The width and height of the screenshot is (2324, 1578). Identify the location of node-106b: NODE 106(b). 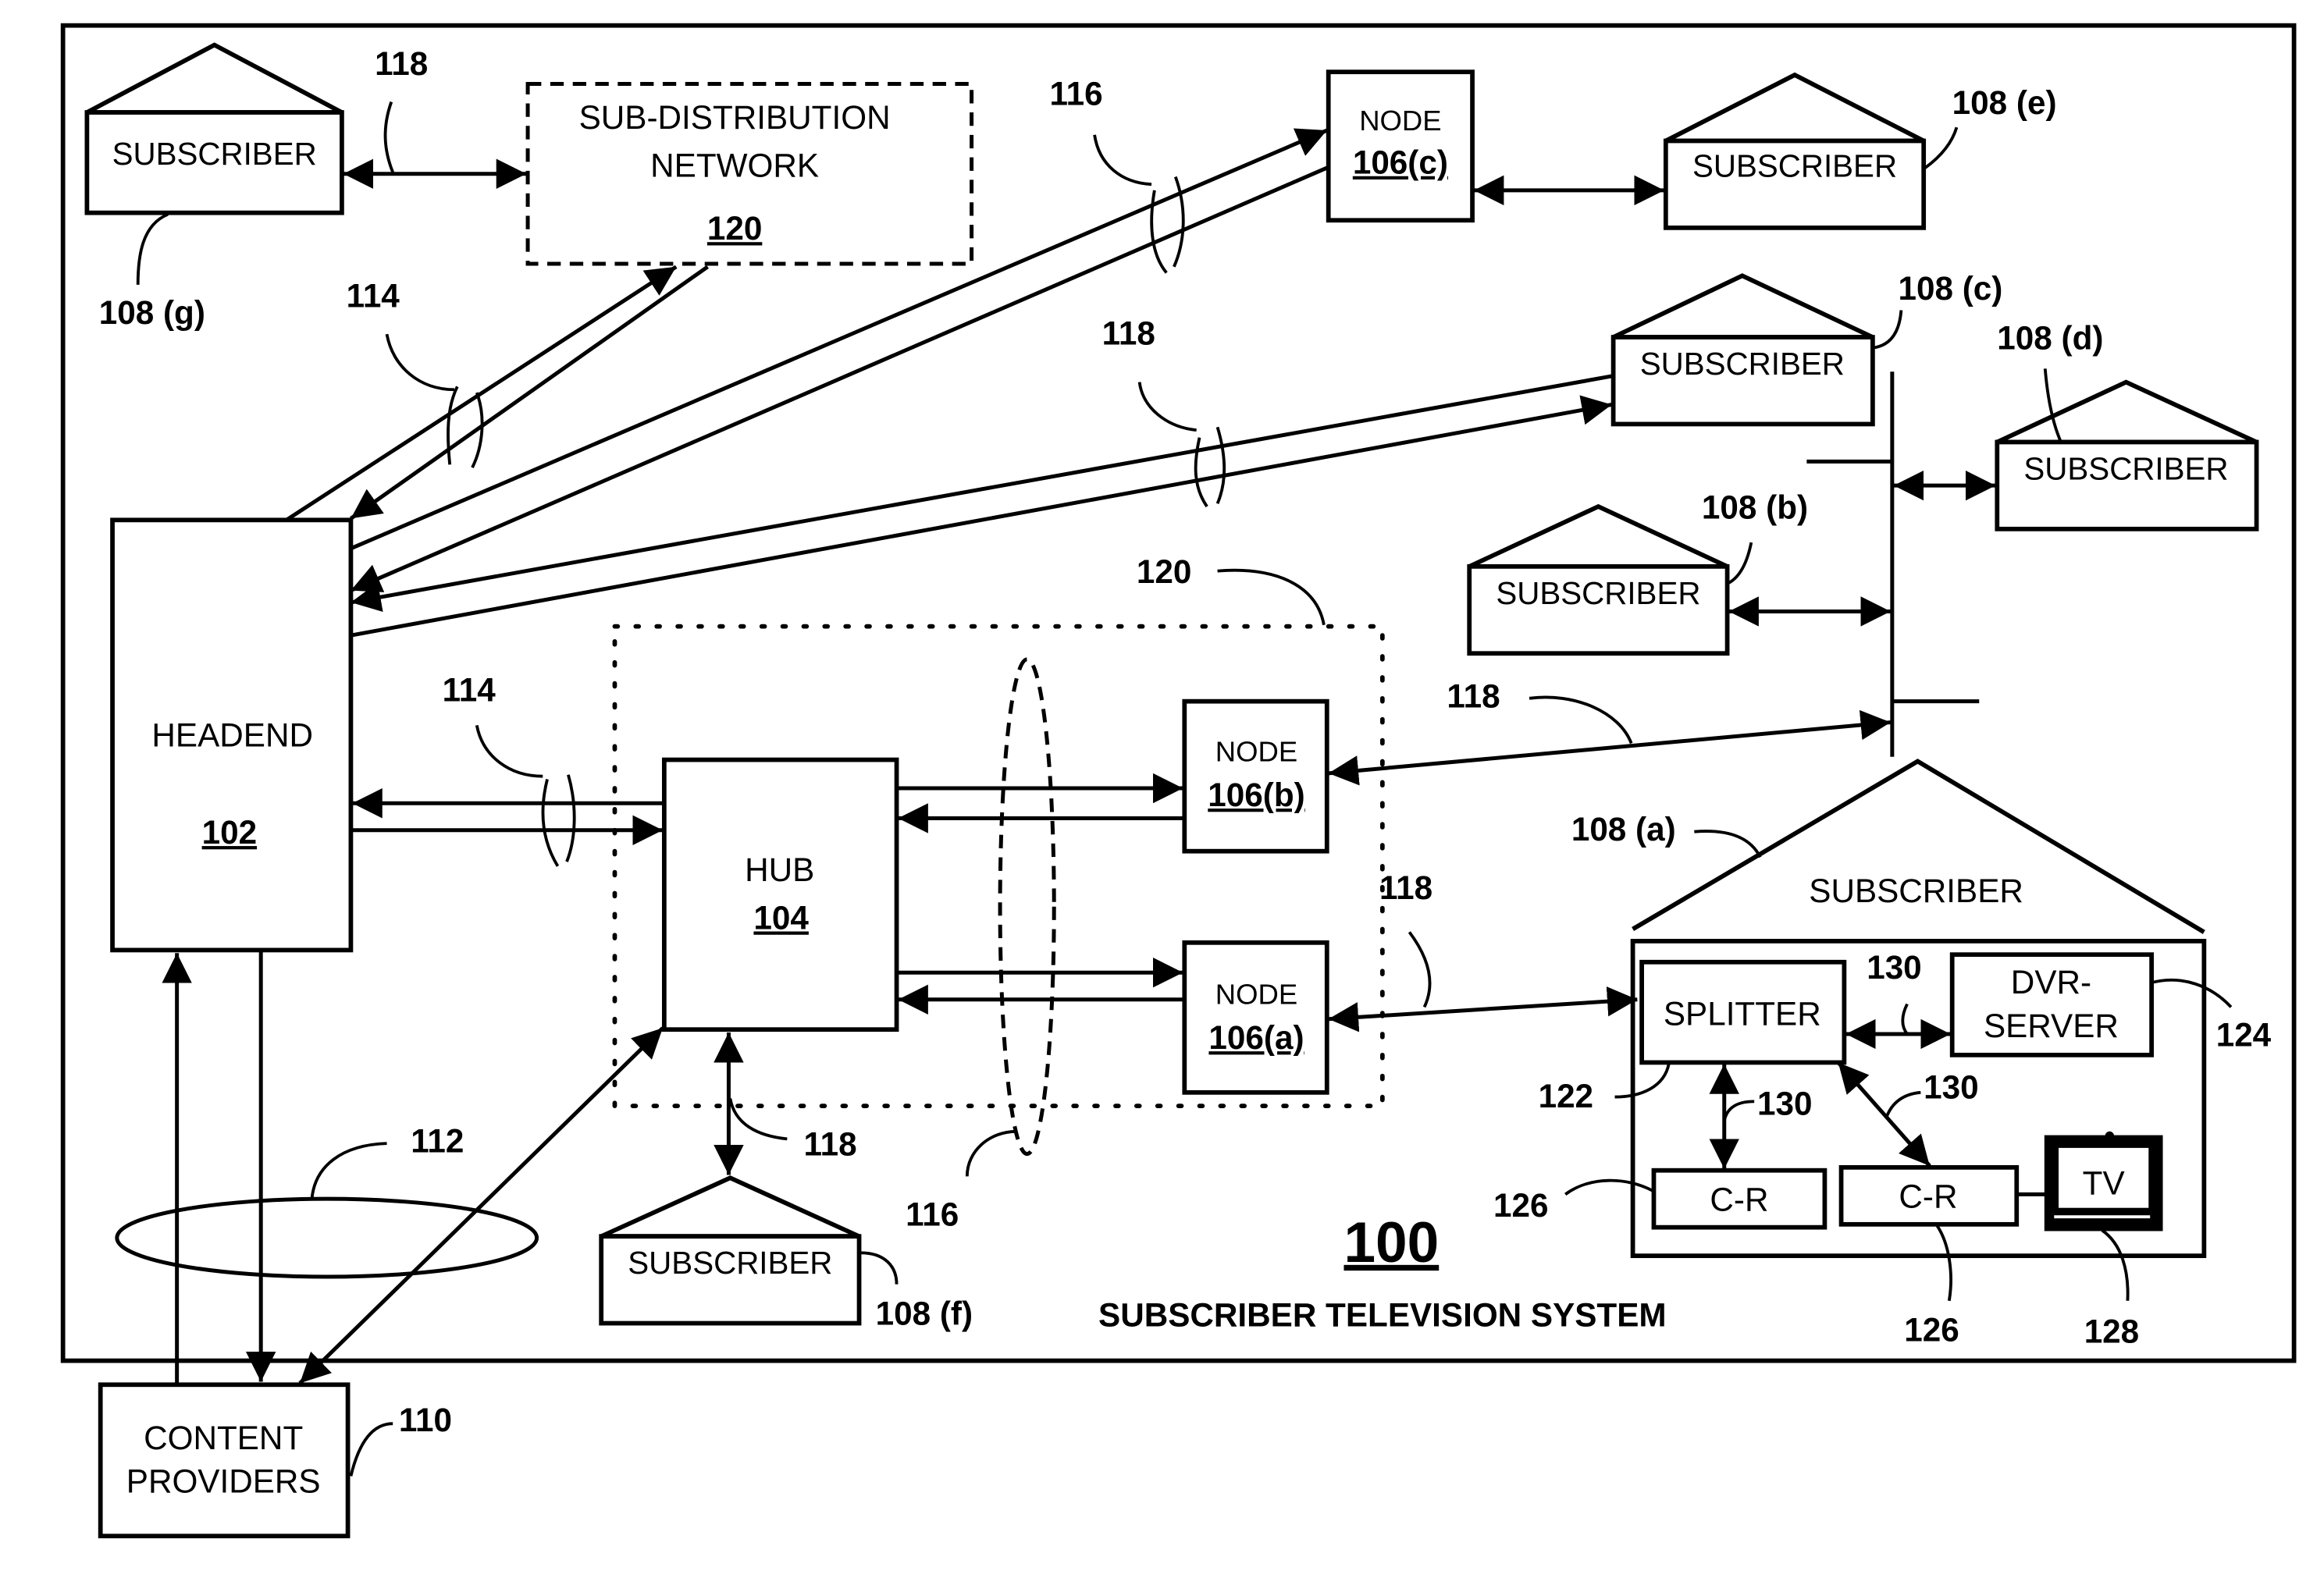
(1255, 776).